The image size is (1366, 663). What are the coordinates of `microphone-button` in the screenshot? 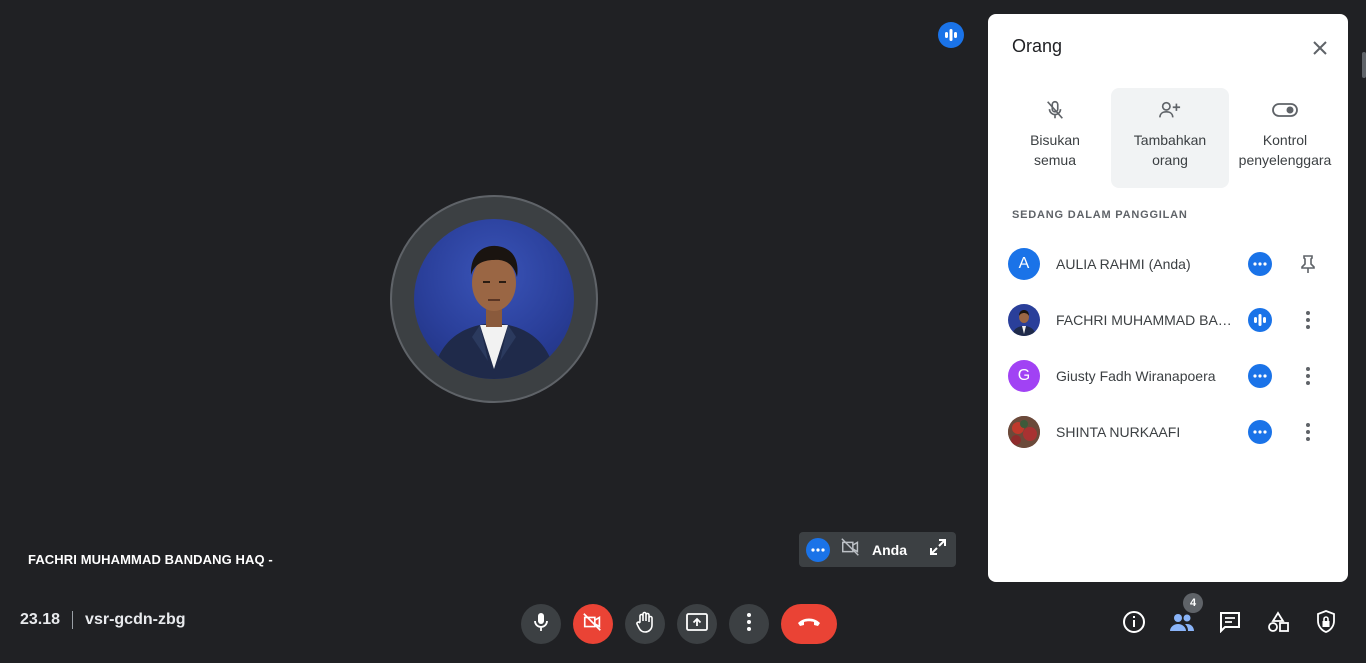 It's located at (541, 624).